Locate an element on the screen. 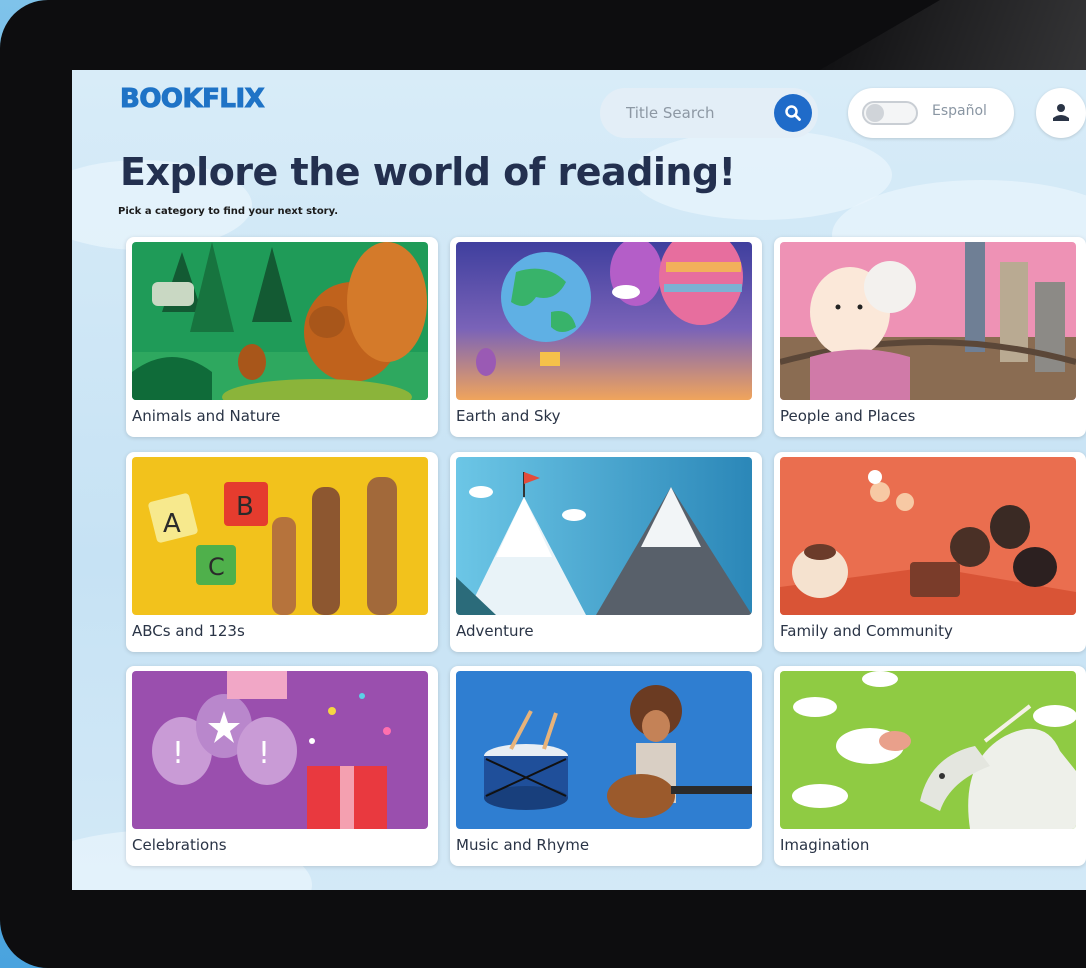  user-icon is located at coordinates (1061, 112).